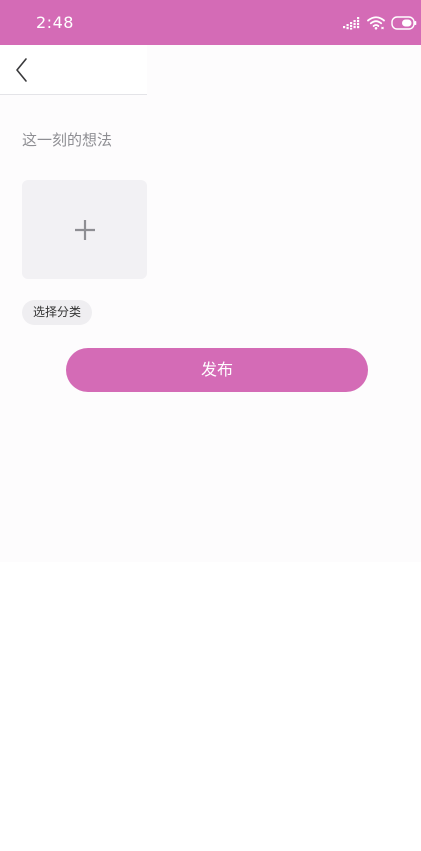 This screenshot has height=851, width=421. I want to click on battery-icon, so click(404, 23).